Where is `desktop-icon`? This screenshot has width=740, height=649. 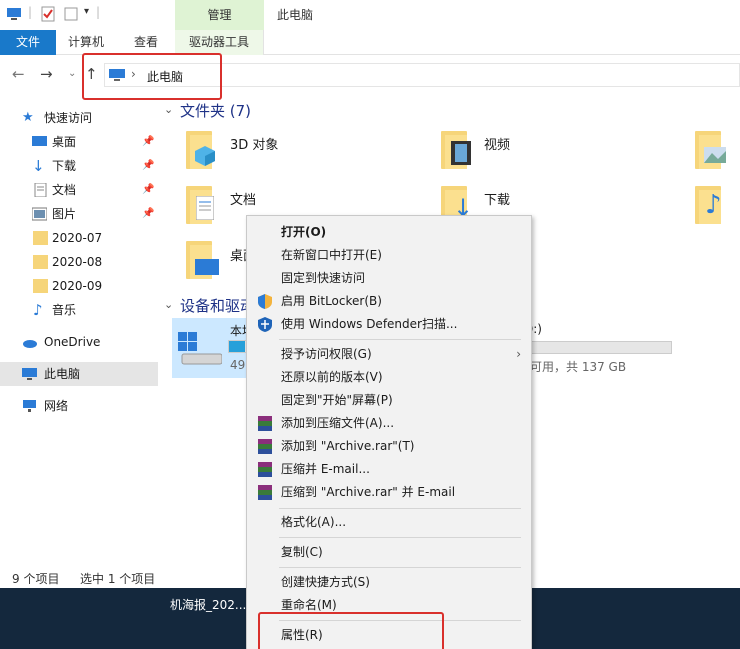 desktop-icon is located at coordinates (39, 141).